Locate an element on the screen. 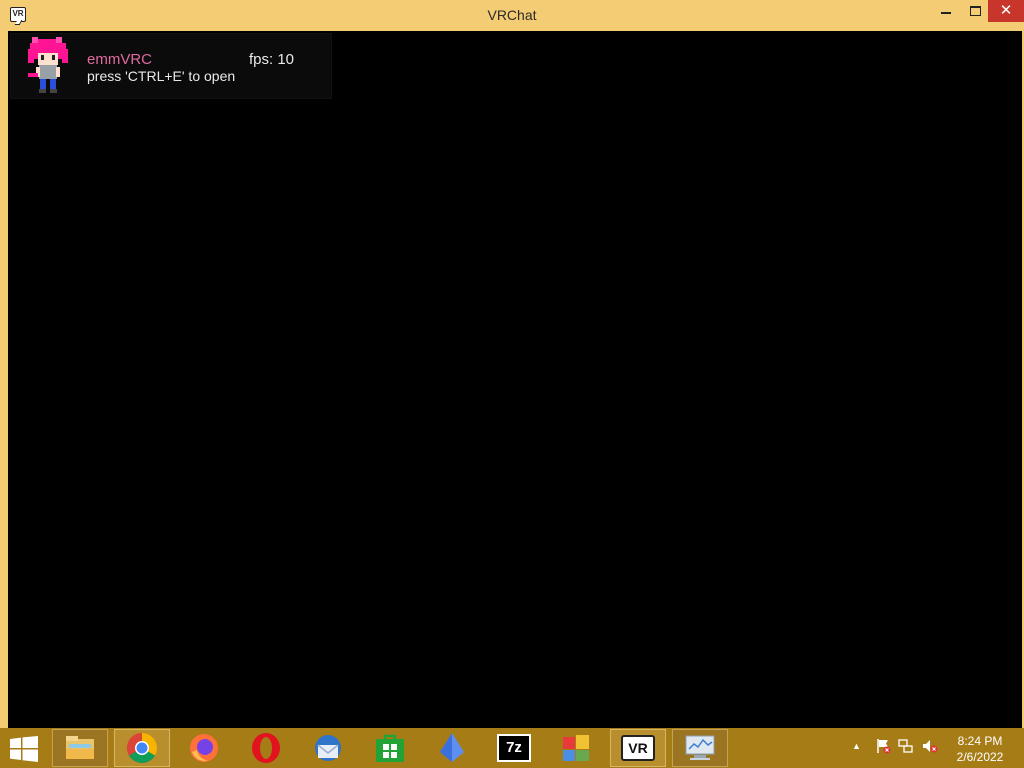 Image resolution: width=1024 pixels, height=768 pixels. maximize-button is located at coordinates (975, 11).